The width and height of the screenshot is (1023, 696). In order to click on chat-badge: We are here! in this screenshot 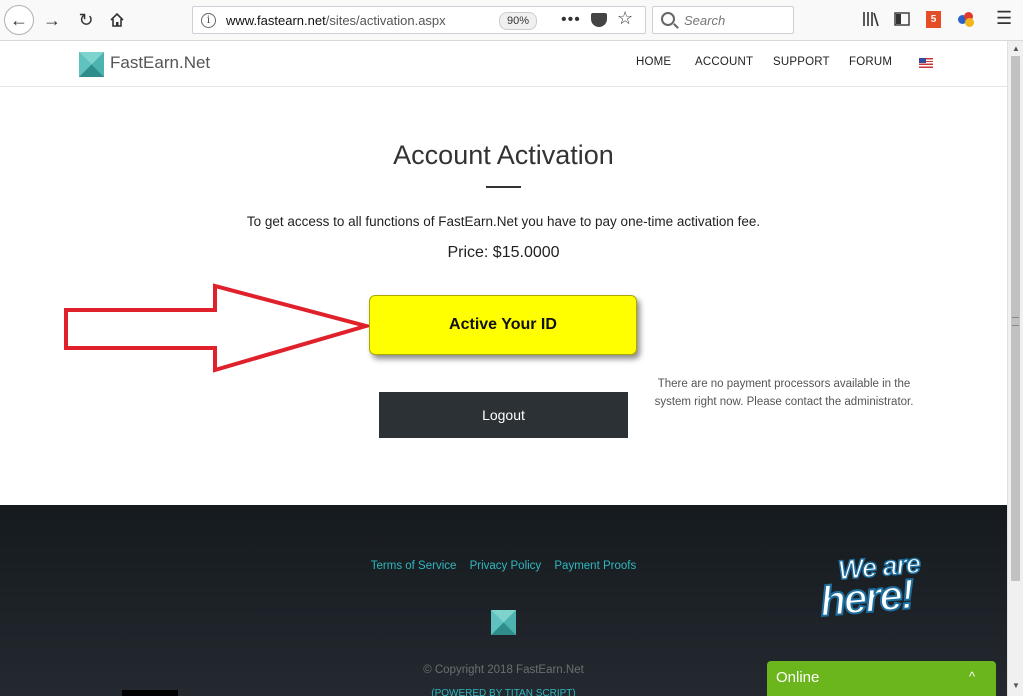, I will do `click(882, 587)`.